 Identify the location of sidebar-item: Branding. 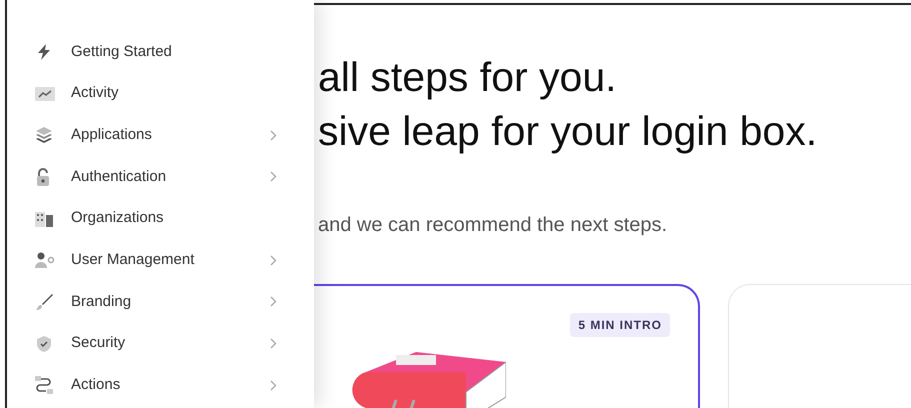
(156, 302).